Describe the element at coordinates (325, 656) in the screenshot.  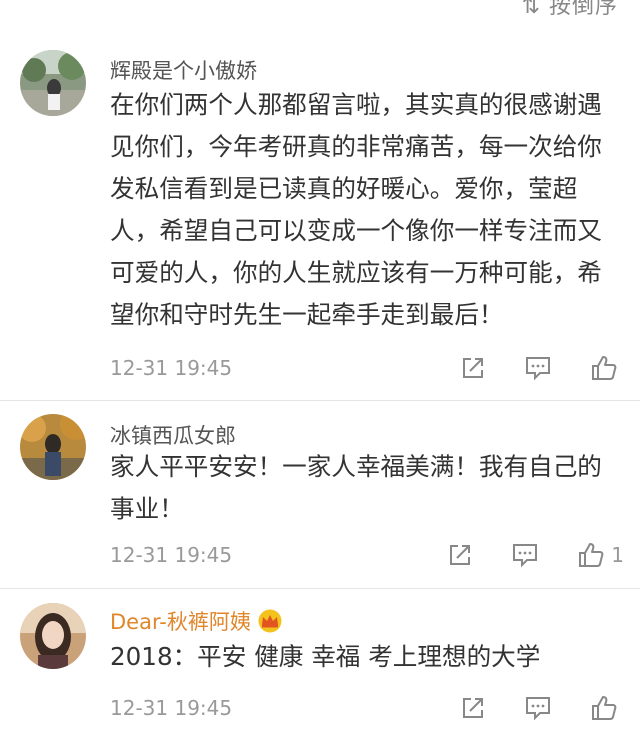
I see `comment-text: 2018：平安 健康 幸福 考上理想的大学` at that location.